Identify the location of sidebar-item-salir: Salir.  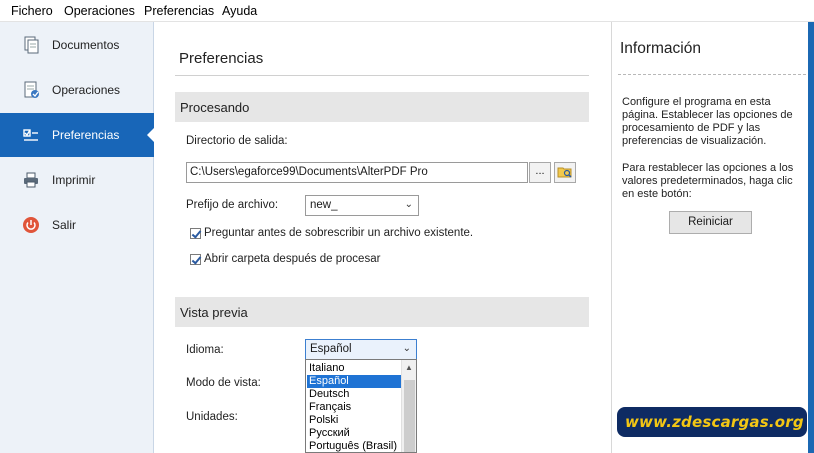
(77, 225).